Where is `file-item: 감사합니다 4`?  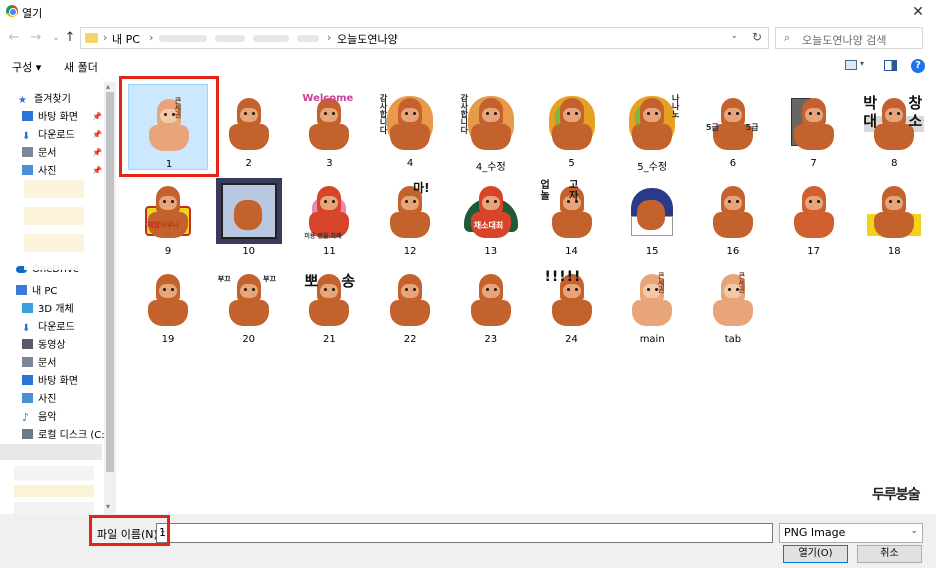
file-item: 감사합니다 4 is located at coordinates (410, 127).